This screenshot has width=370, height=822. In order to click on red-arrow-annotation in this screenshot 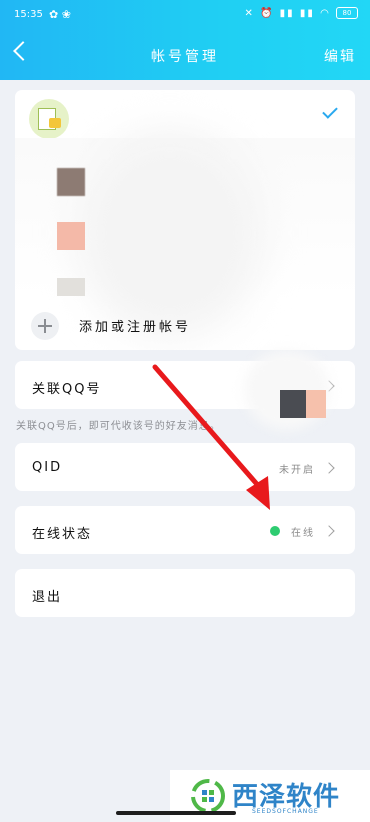, I will do `click(211, 437)`.